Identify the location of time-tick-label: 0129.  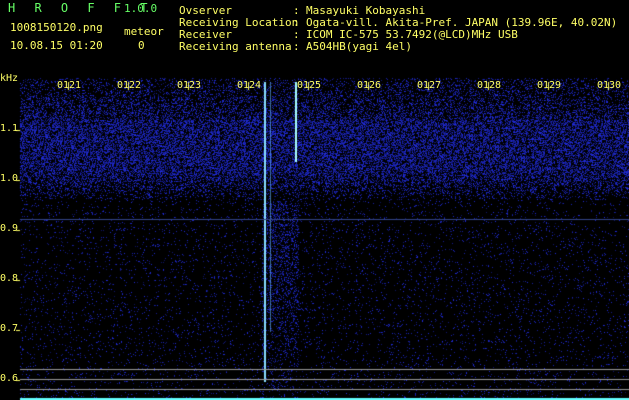
(549, 85).